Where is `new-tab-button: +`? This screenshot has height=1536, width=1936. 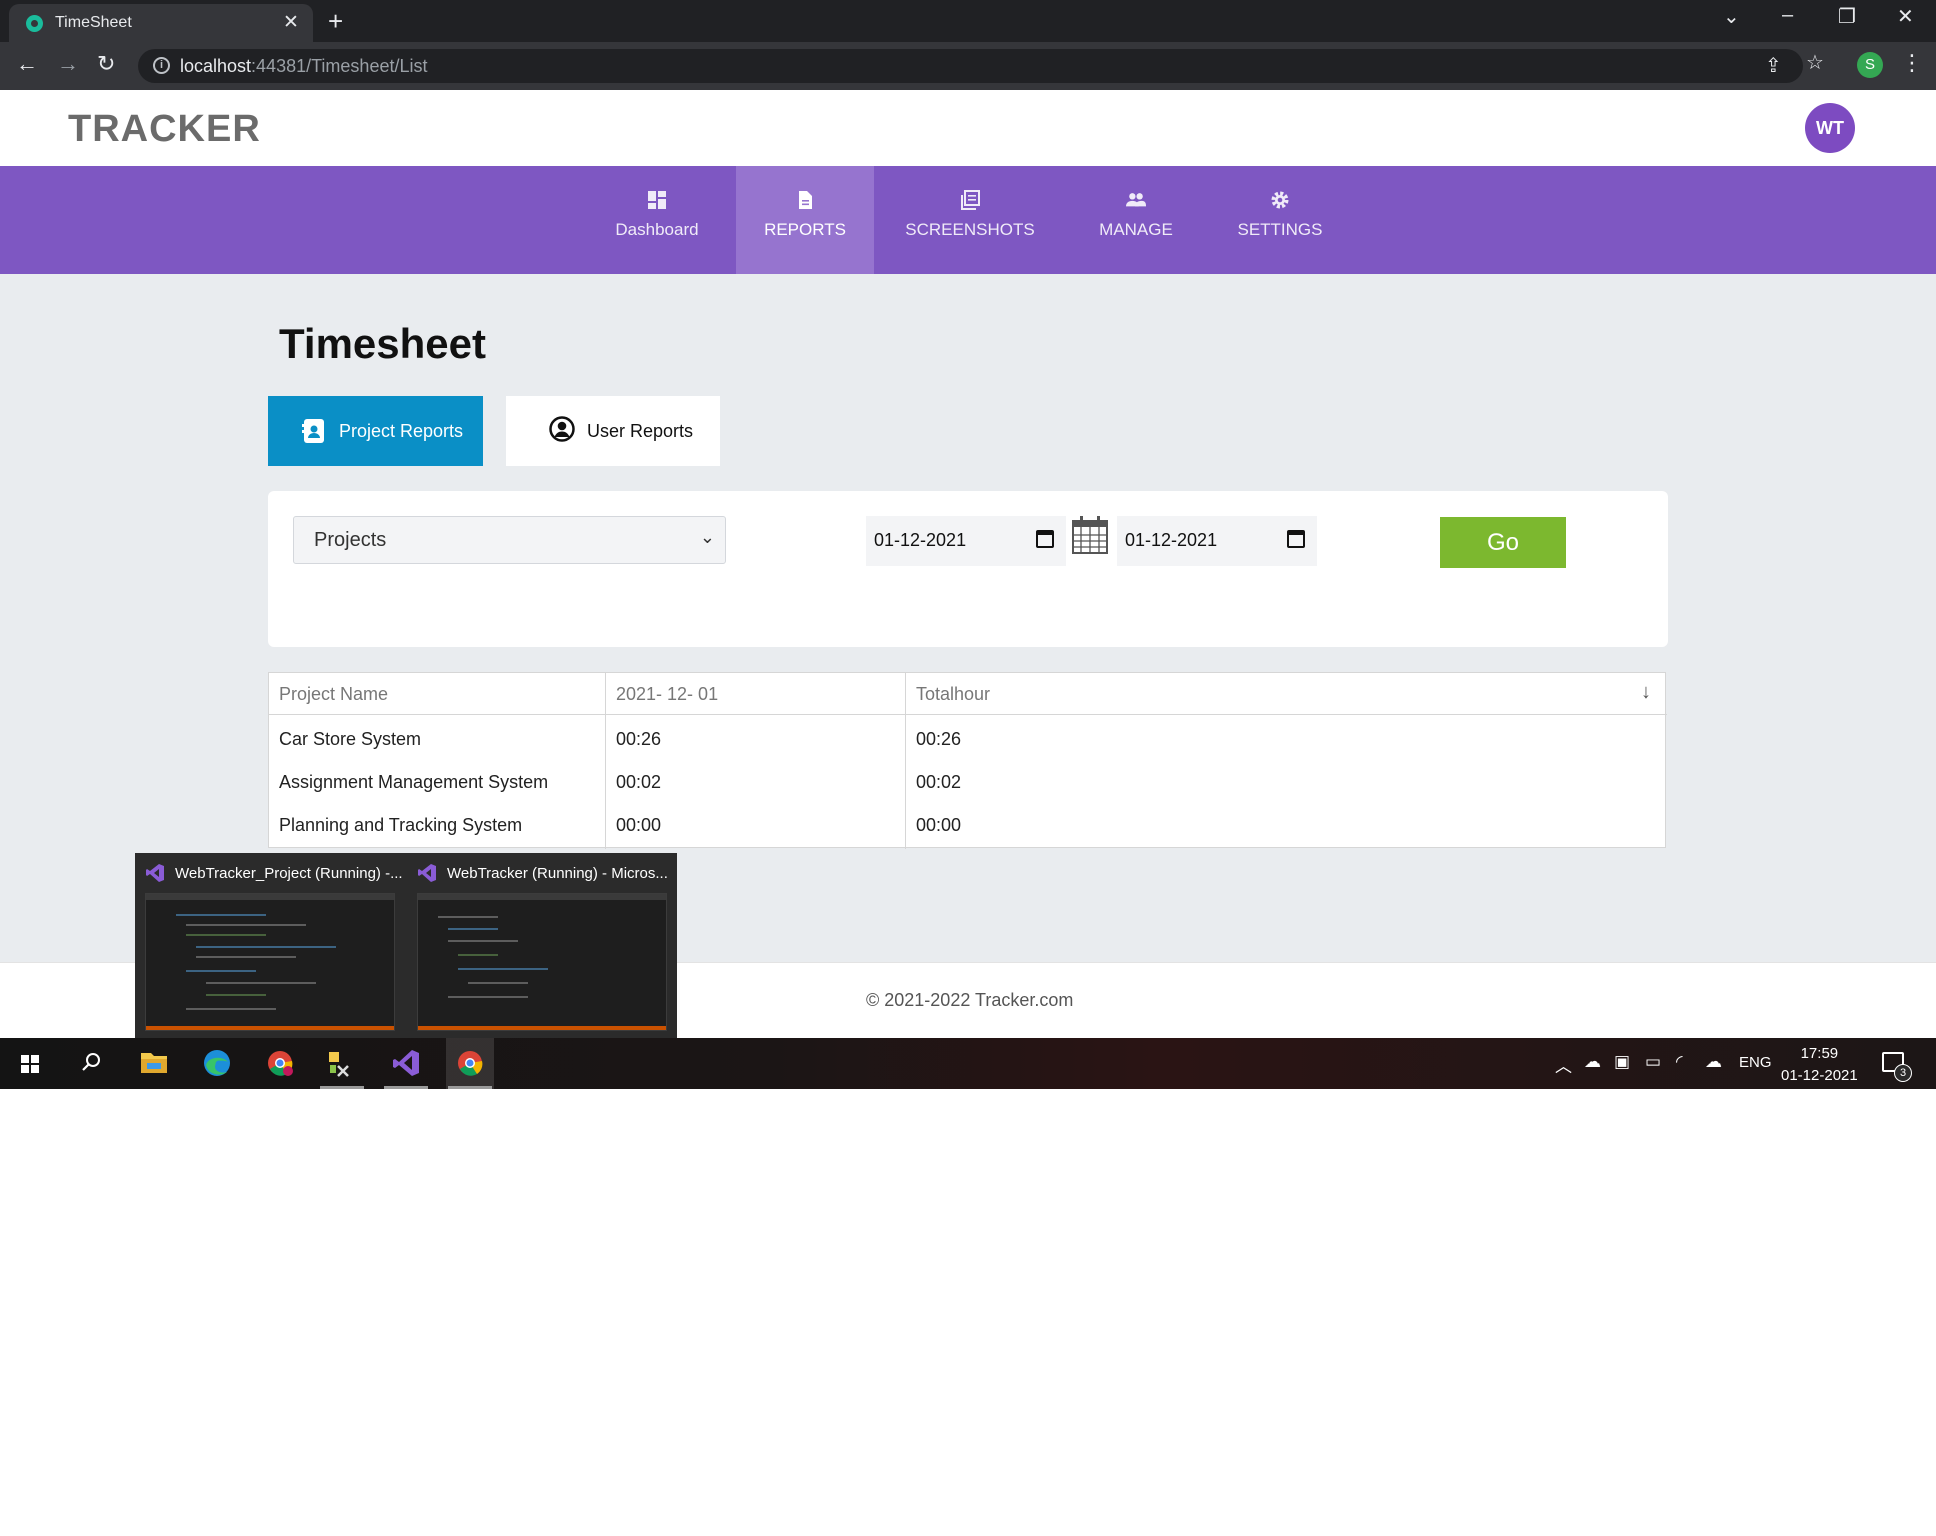 new-tab-button: + is located at coordinates (335, 21).